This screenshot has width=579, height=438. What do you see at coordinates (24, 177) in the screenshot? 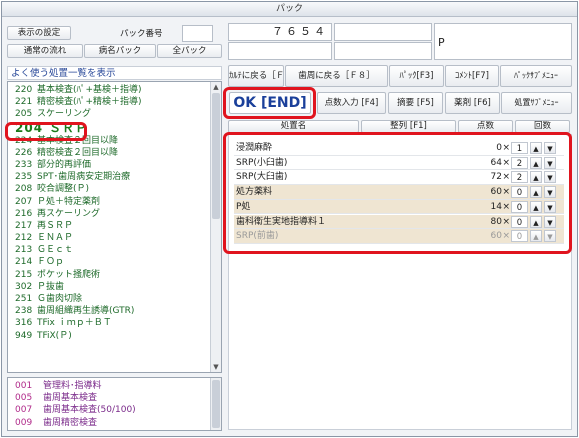
I see `list-item-code: 235` at bounding box center [24, 177].